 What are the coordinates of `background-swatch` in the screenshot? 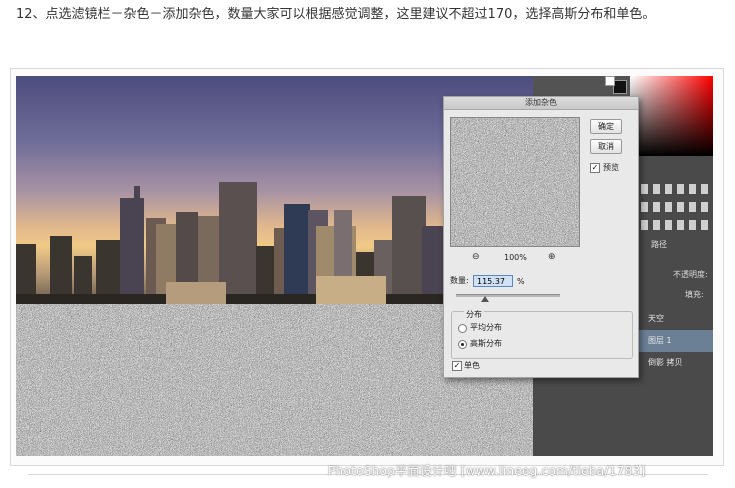 It's located at (610, 81).